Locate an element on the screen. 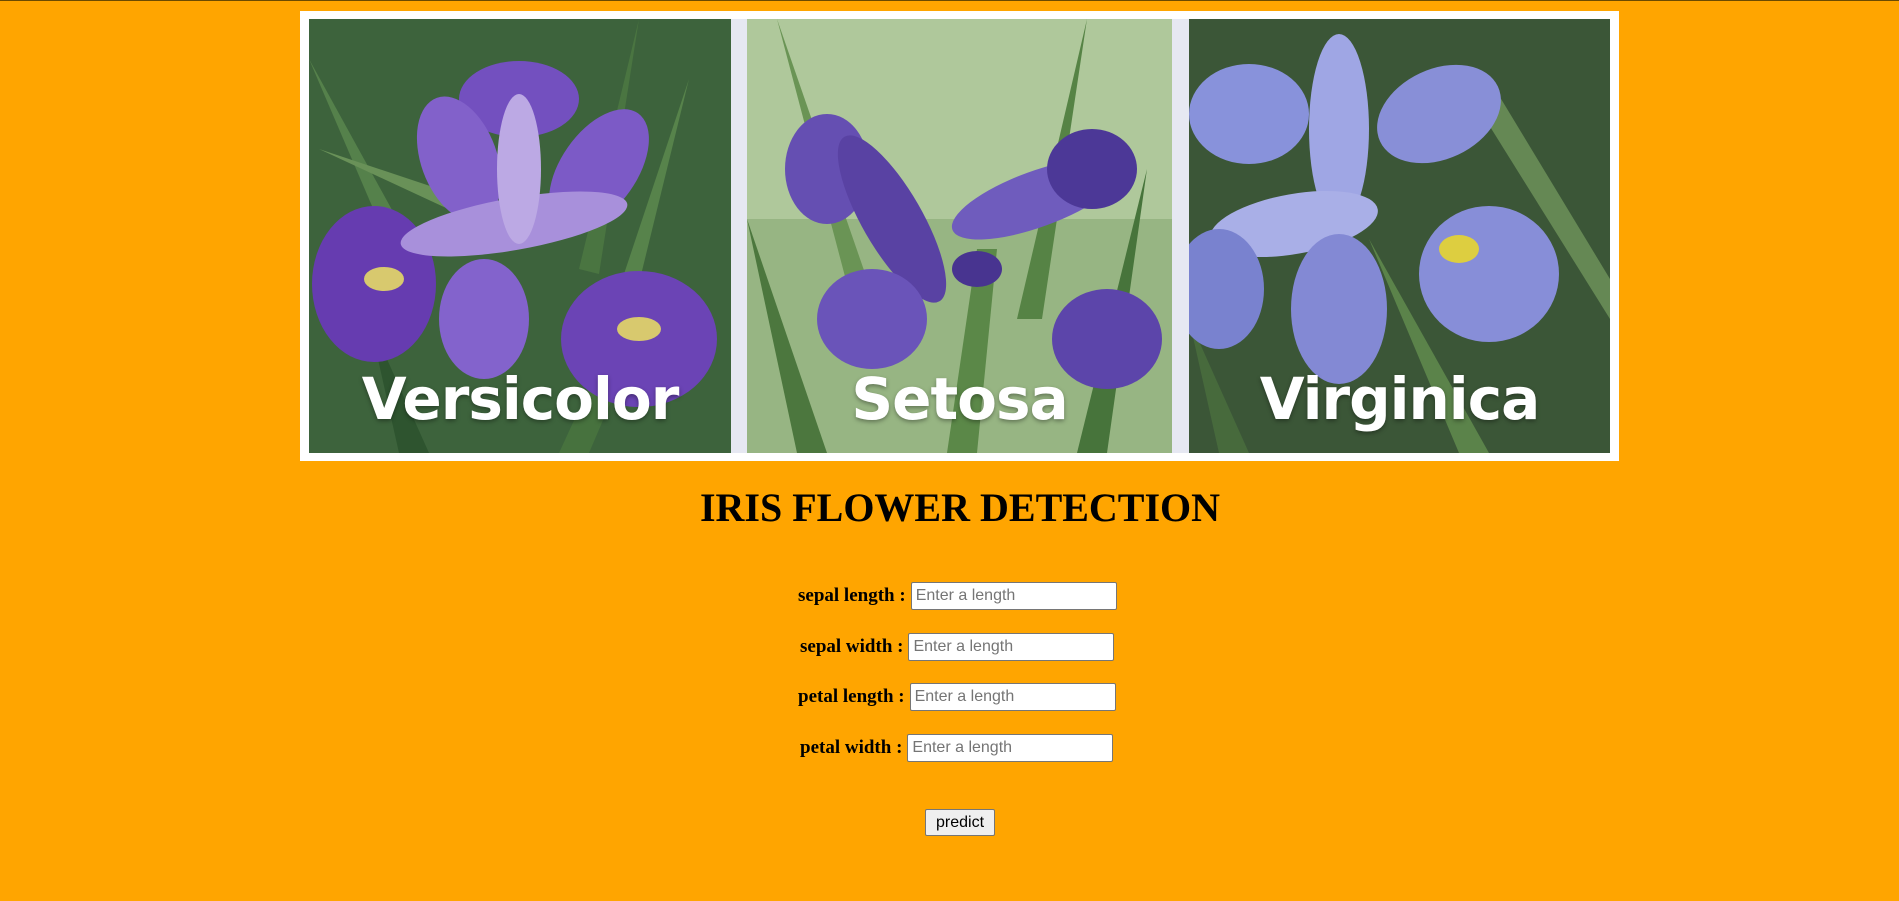 The width and height of the screenshot is (1899, 901). banner-panel-setosa: Setosa is located at coordinates (959, 236).